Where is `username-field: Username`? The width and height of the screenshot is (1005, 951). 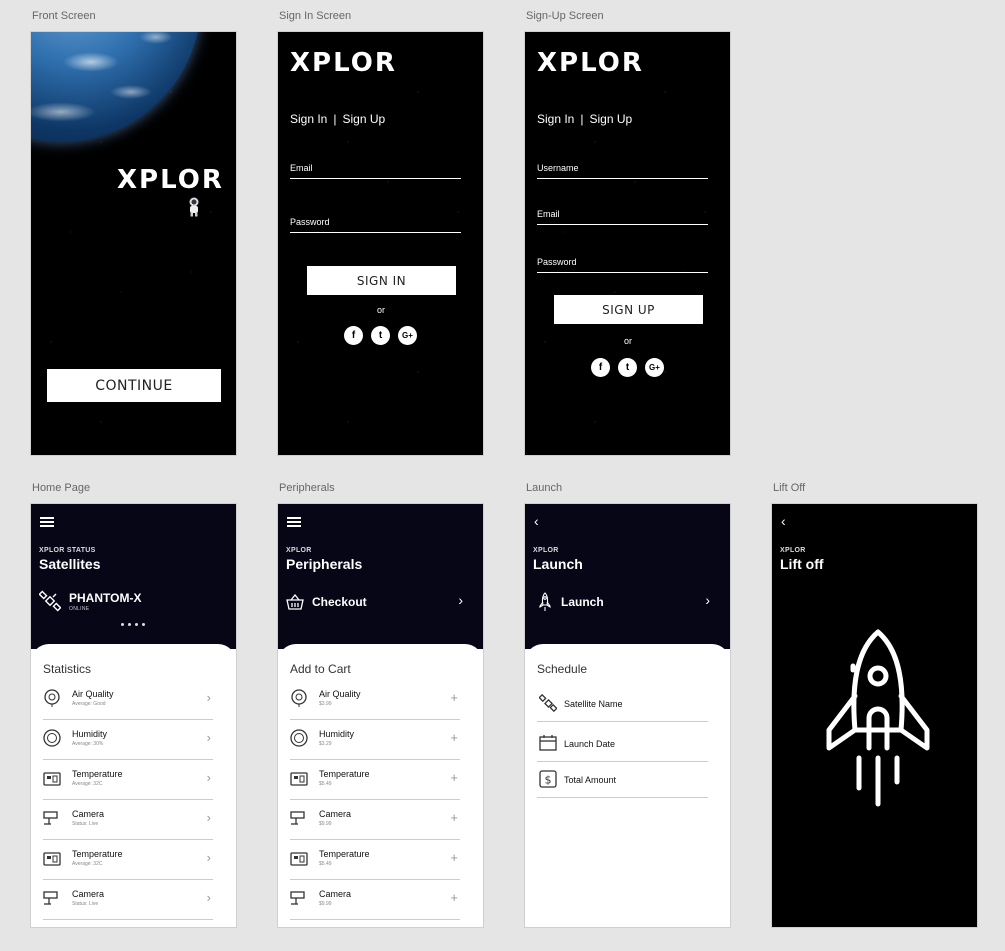
username-field: Username is located at coordinates (622, 171).